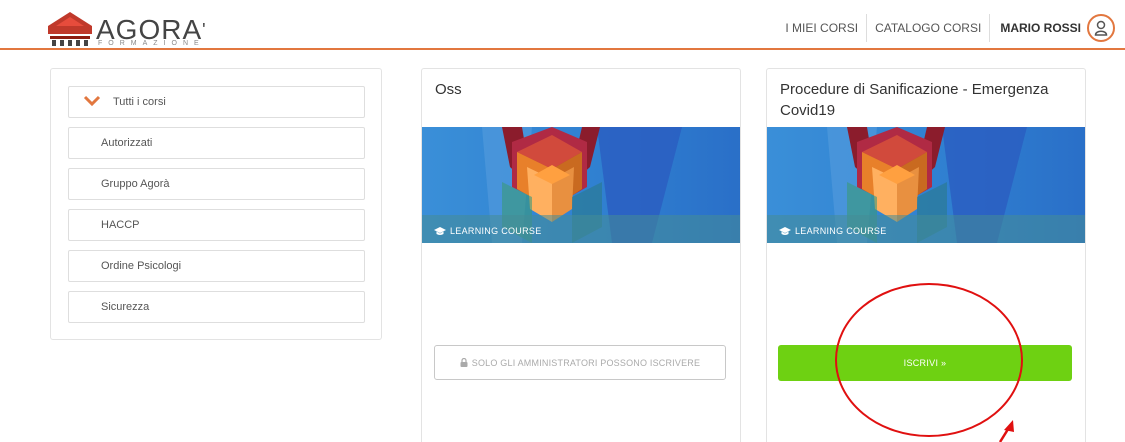  I want to click on enroll-button: ISCRIVI », so click(925, 363).